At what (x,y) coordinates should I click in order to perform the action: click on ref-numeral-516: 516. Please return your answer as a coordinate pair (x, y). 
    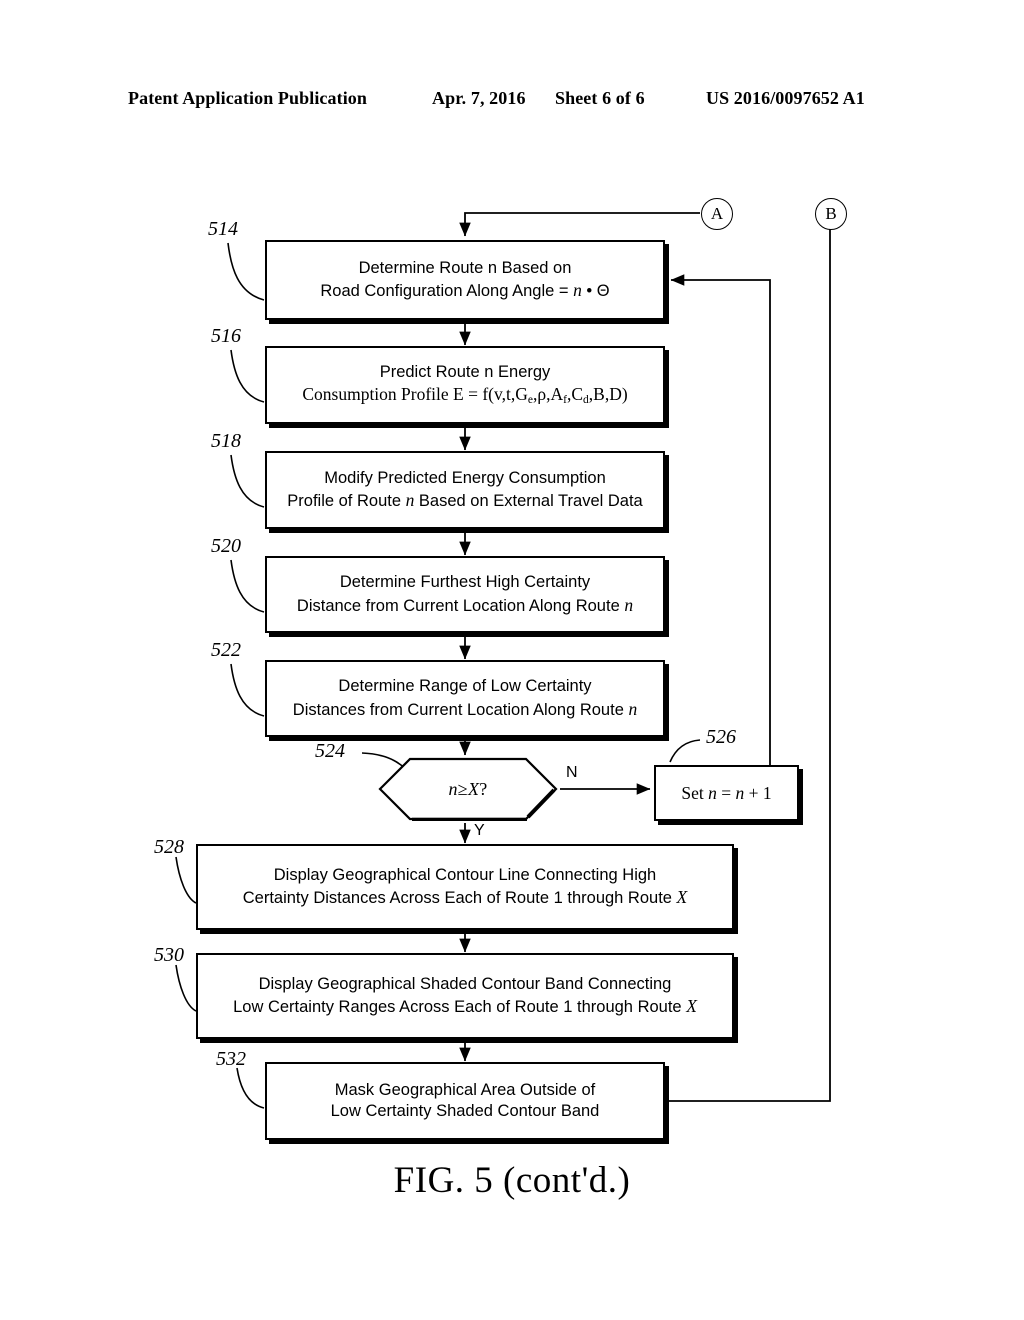
    Looking at the image, I should click on (226, 336).